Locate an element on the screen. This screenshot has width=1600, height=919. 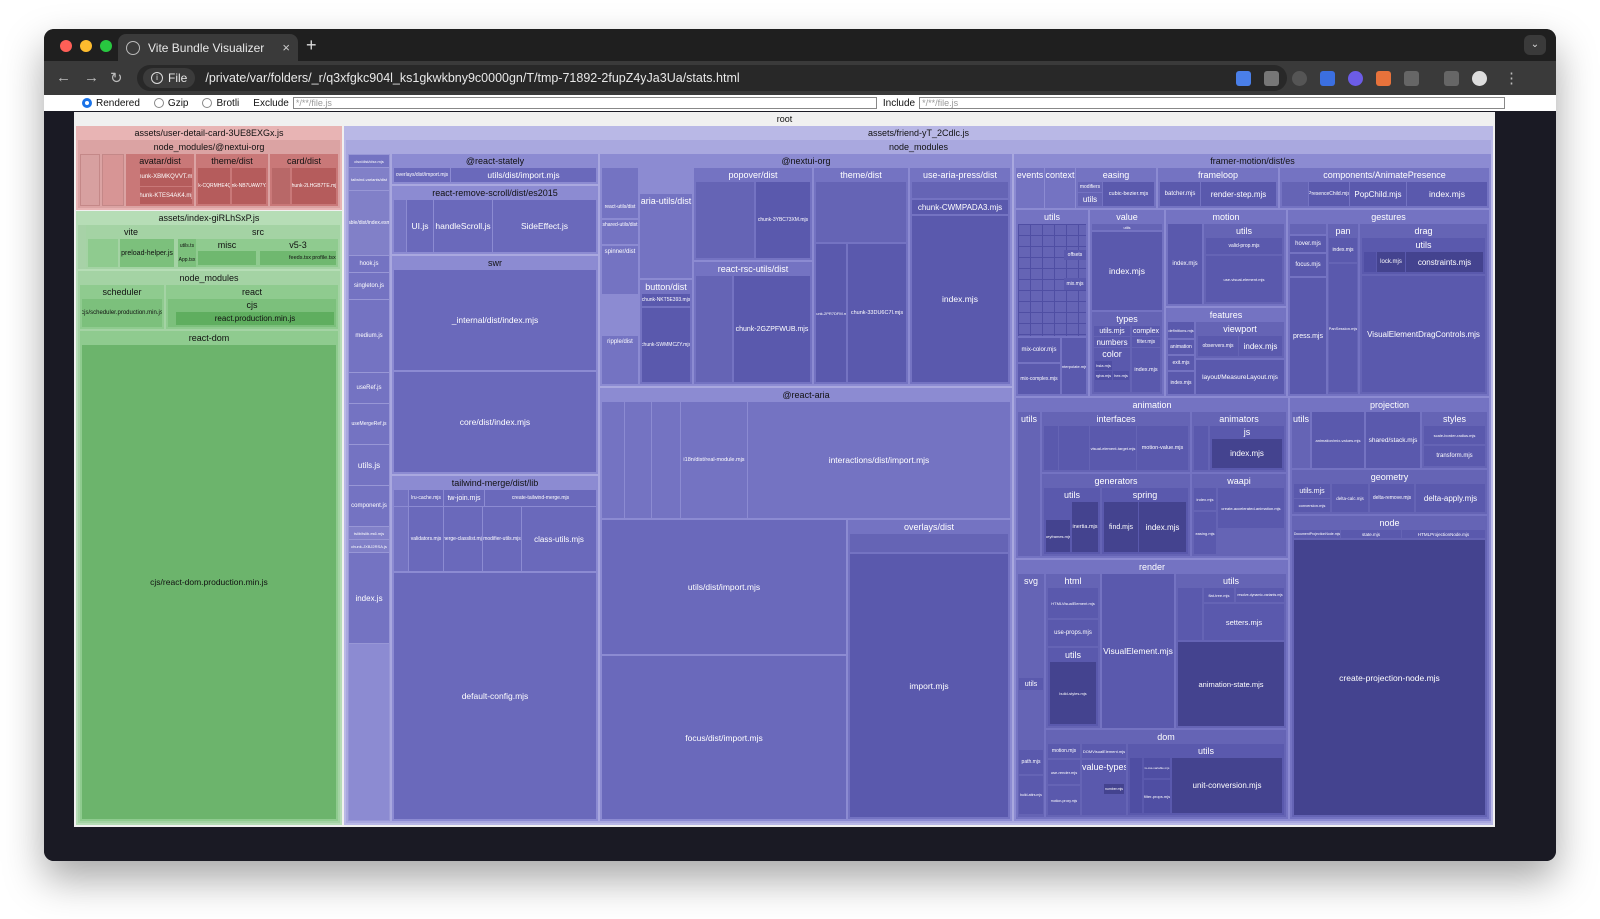
rsc-chunk: chunk-2GZPFWUB.mjs is located at coordinates (772, 329).